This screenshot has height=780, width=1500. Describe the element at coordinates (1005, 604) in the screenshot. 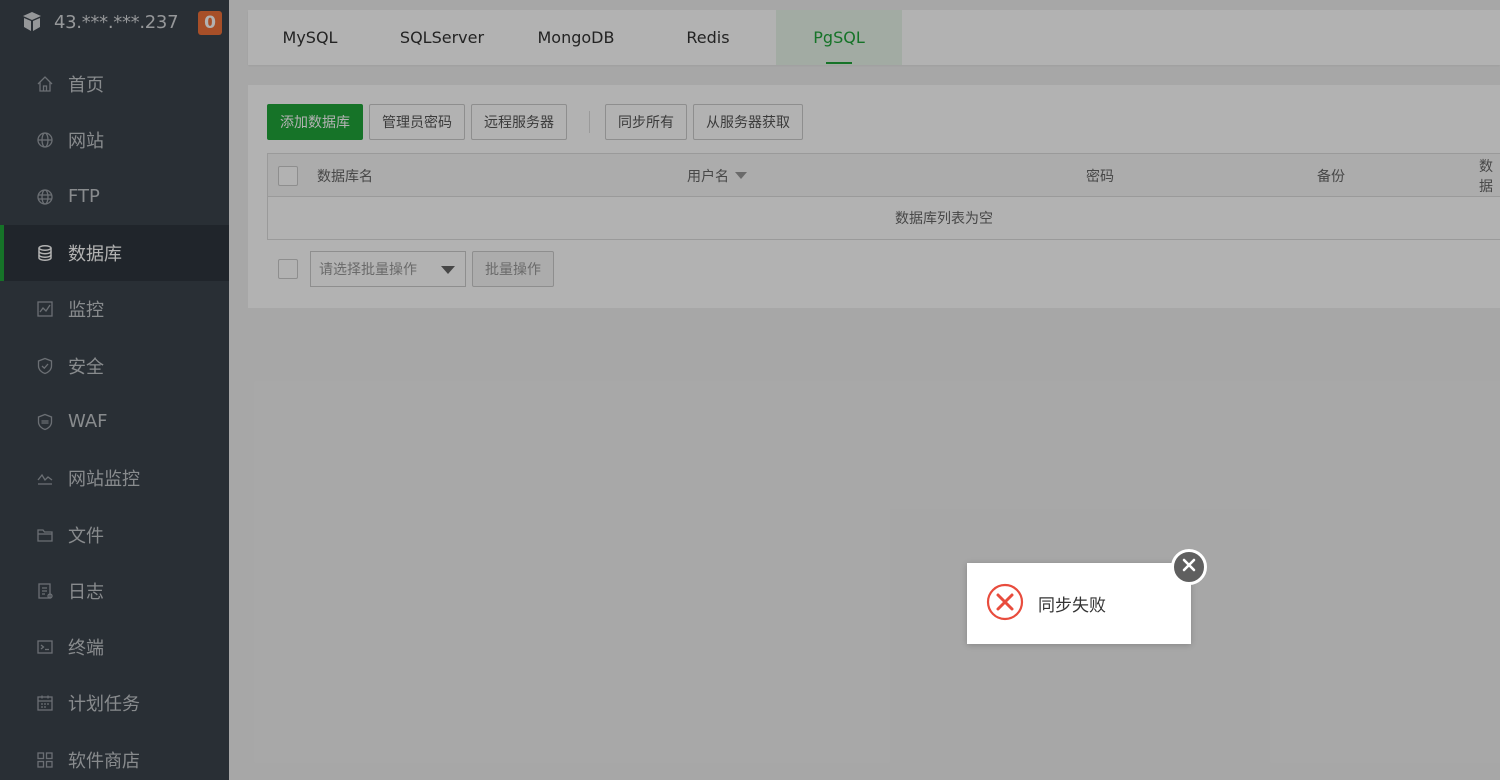

I see `error-icon` at that location.